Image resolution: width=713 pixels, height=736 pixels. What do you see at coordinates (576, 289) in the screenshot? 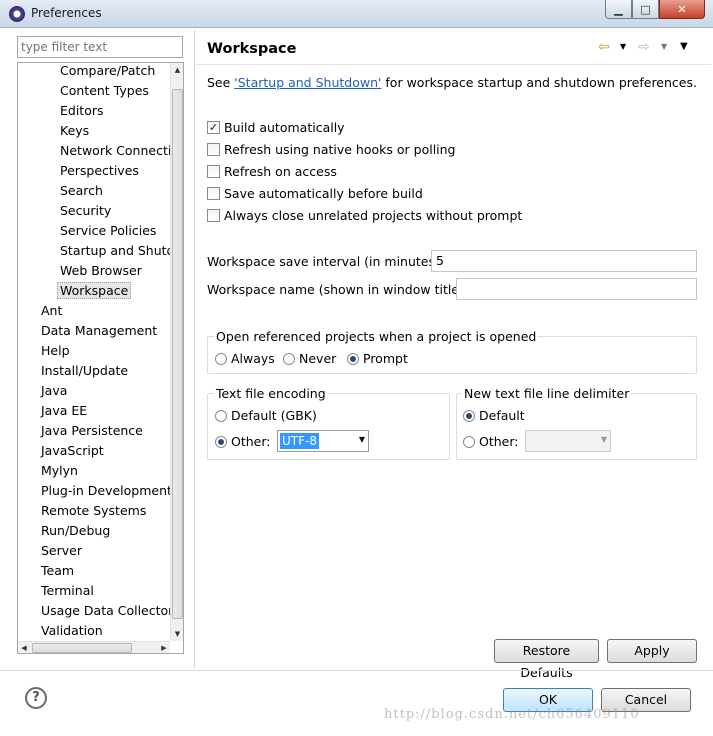
I see `workspace-name-field` at bounding box center [576, 289].